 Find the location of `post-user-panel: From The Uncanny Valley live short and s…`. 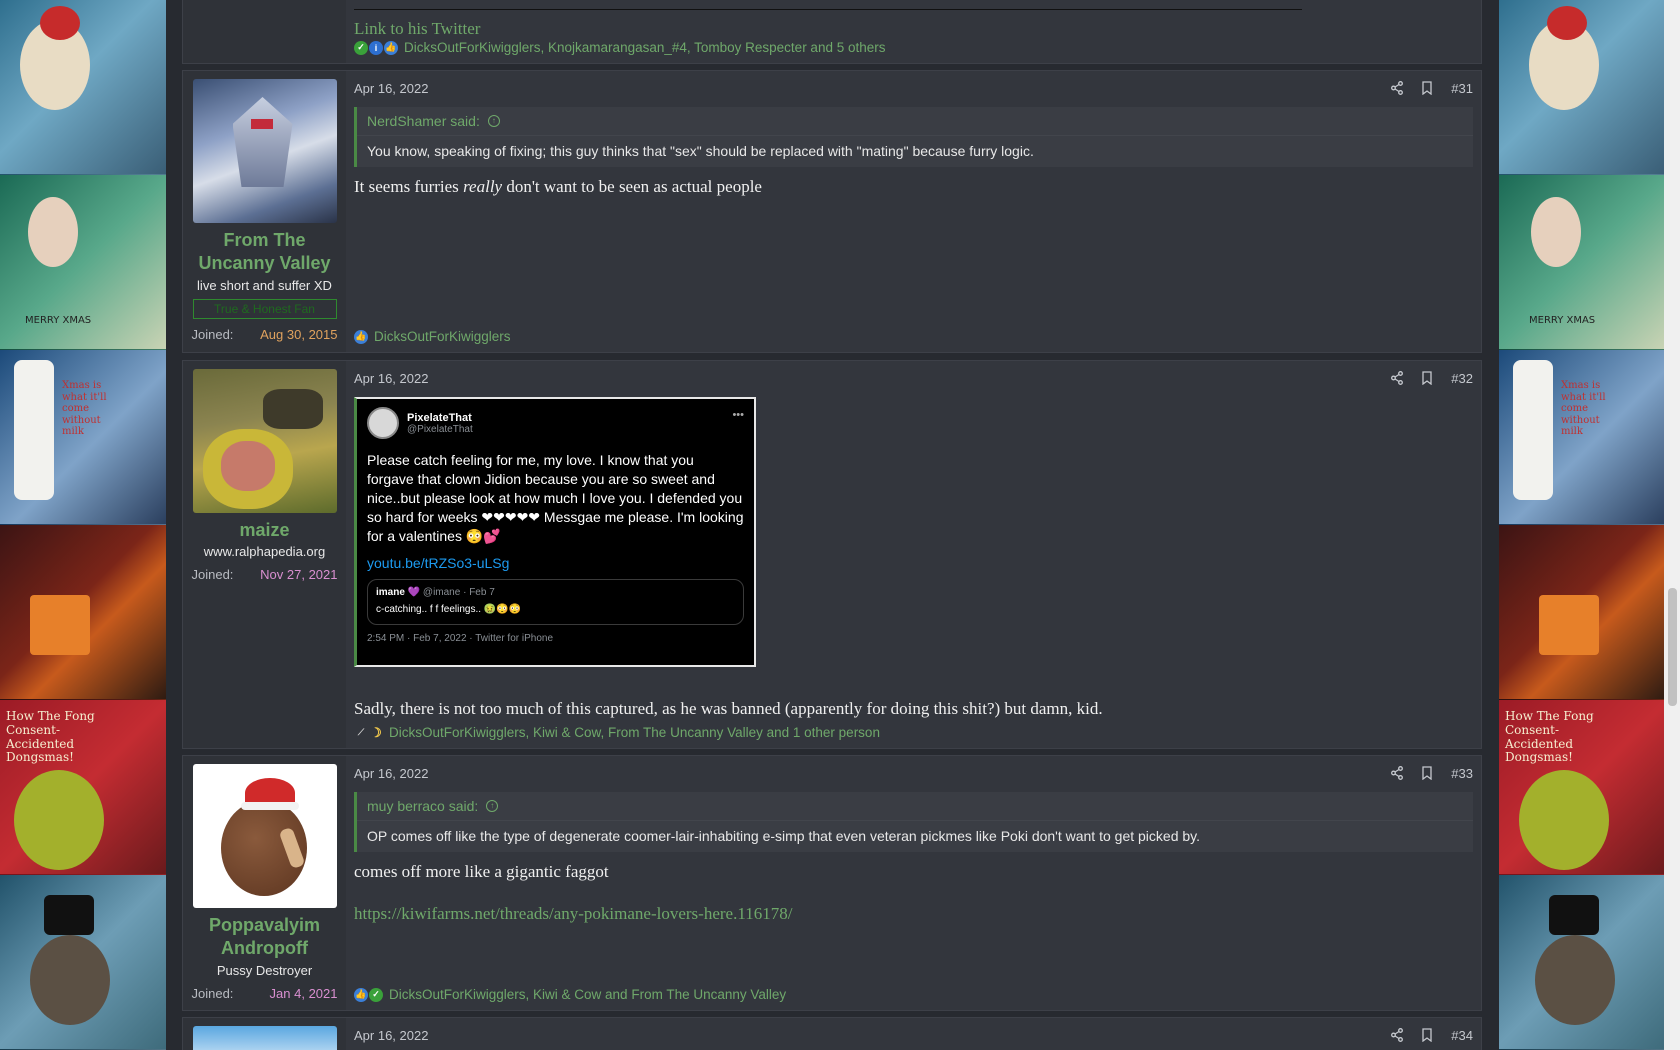

post-user-panel: From The Uncanny Valley live short and s… is located at coordinates (264, 211).